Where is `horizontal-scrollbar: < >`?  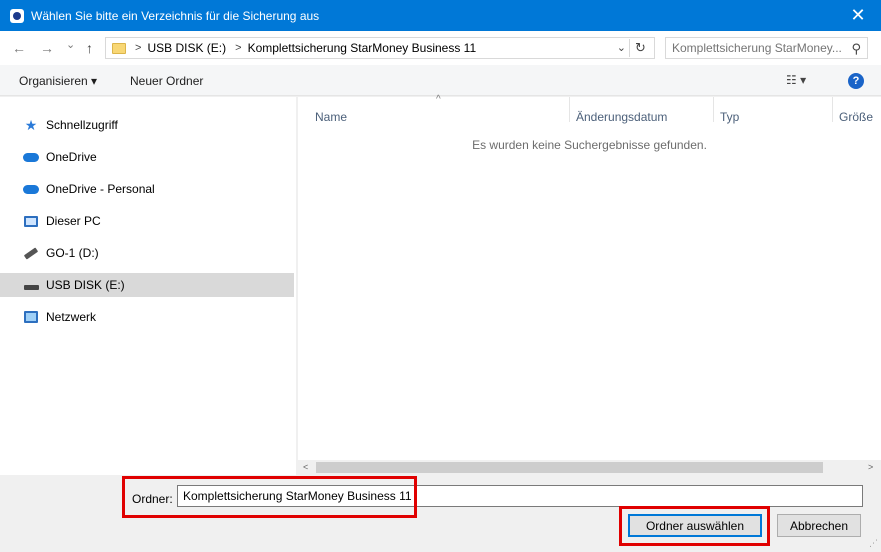
horizontal-scrollbar: < > is located at coordinates (589, 467).